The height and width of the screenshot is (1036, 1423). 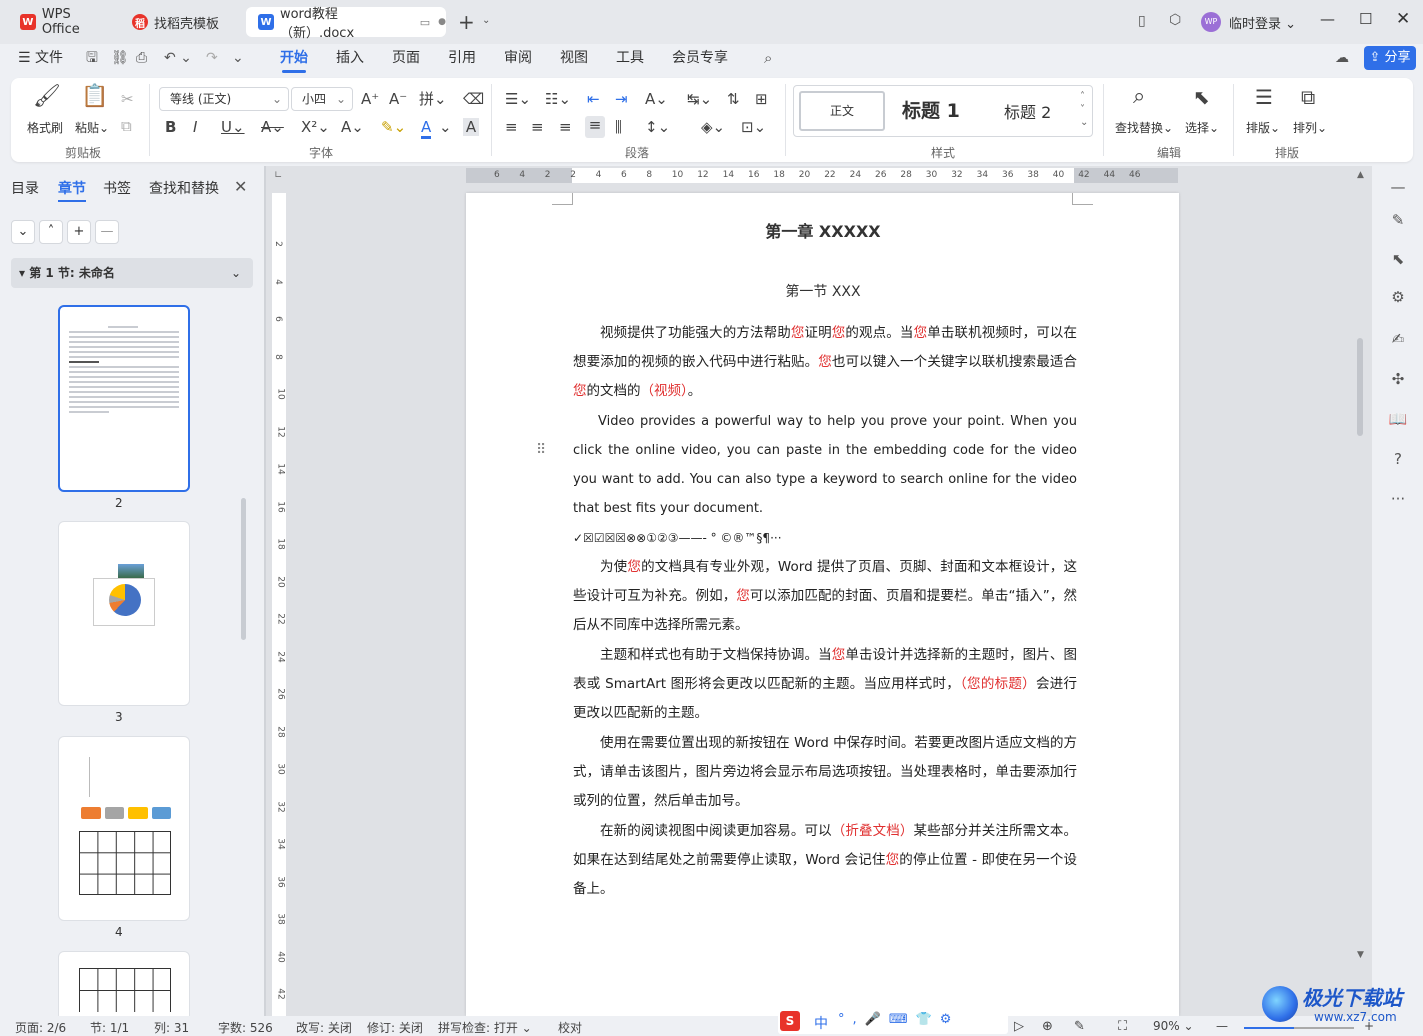 What do you see at coordinates (1079, 1026) in the screenshot?
I see `pen-view-icon: ✎` at bounding box center [1079, 1026].